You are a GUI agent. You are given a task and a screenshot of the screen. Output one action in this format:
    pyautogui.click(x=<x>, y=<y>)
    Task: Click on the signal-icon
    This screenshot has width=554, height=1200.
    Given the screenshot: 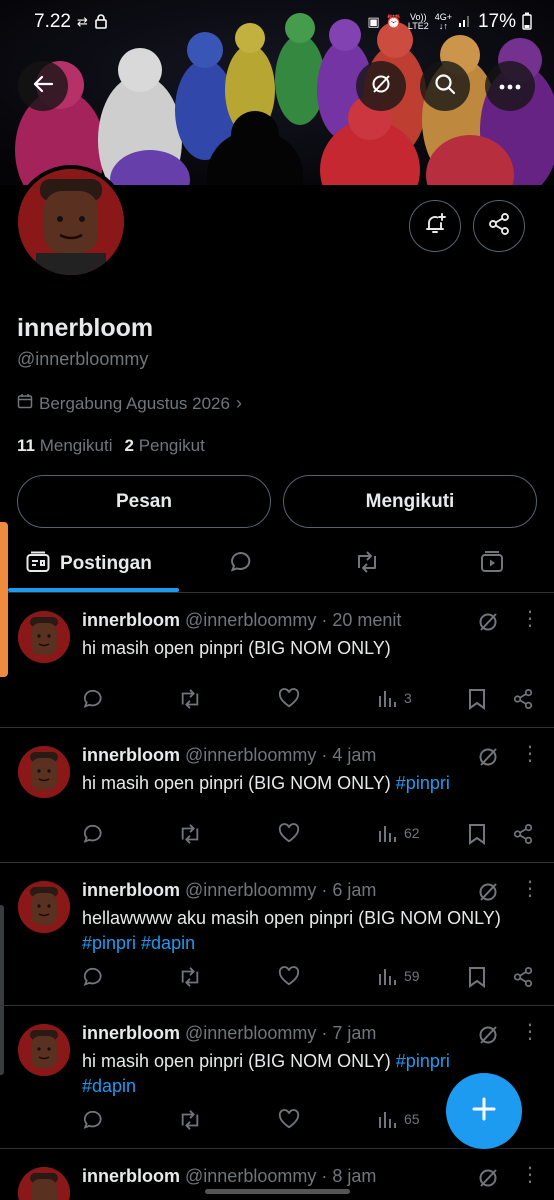 What is the action you would take?
    pyautogui.click(x=465, y=22)
    